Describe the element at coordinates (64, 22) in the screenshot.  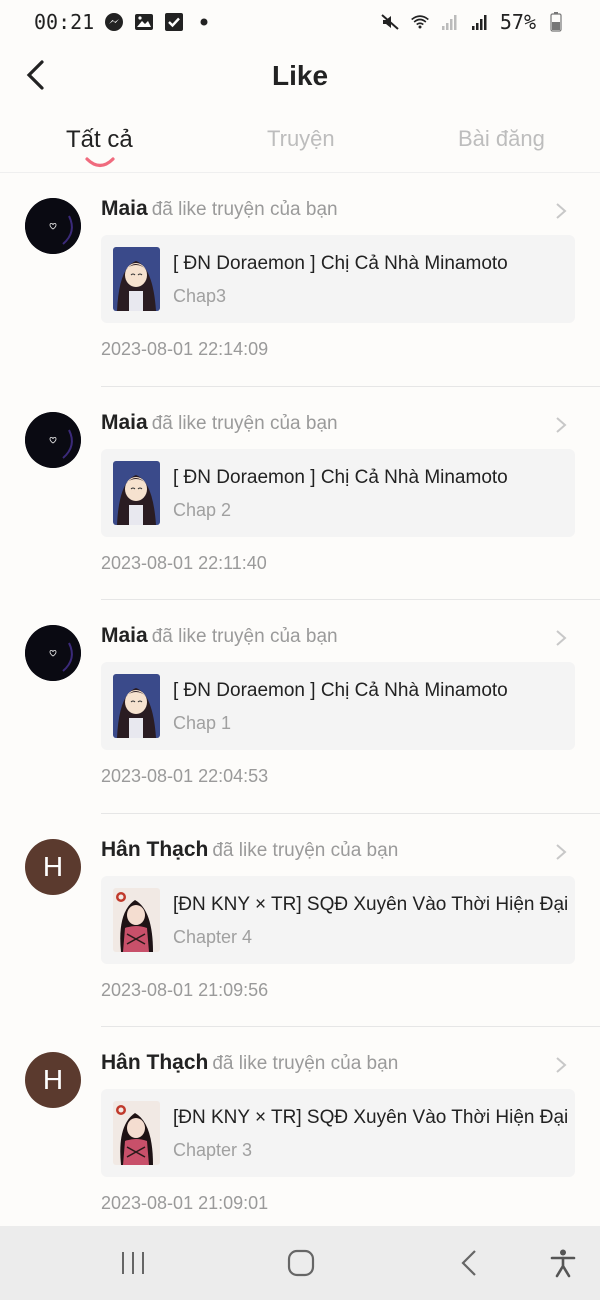
I see `status-time: 00:21` at that location.